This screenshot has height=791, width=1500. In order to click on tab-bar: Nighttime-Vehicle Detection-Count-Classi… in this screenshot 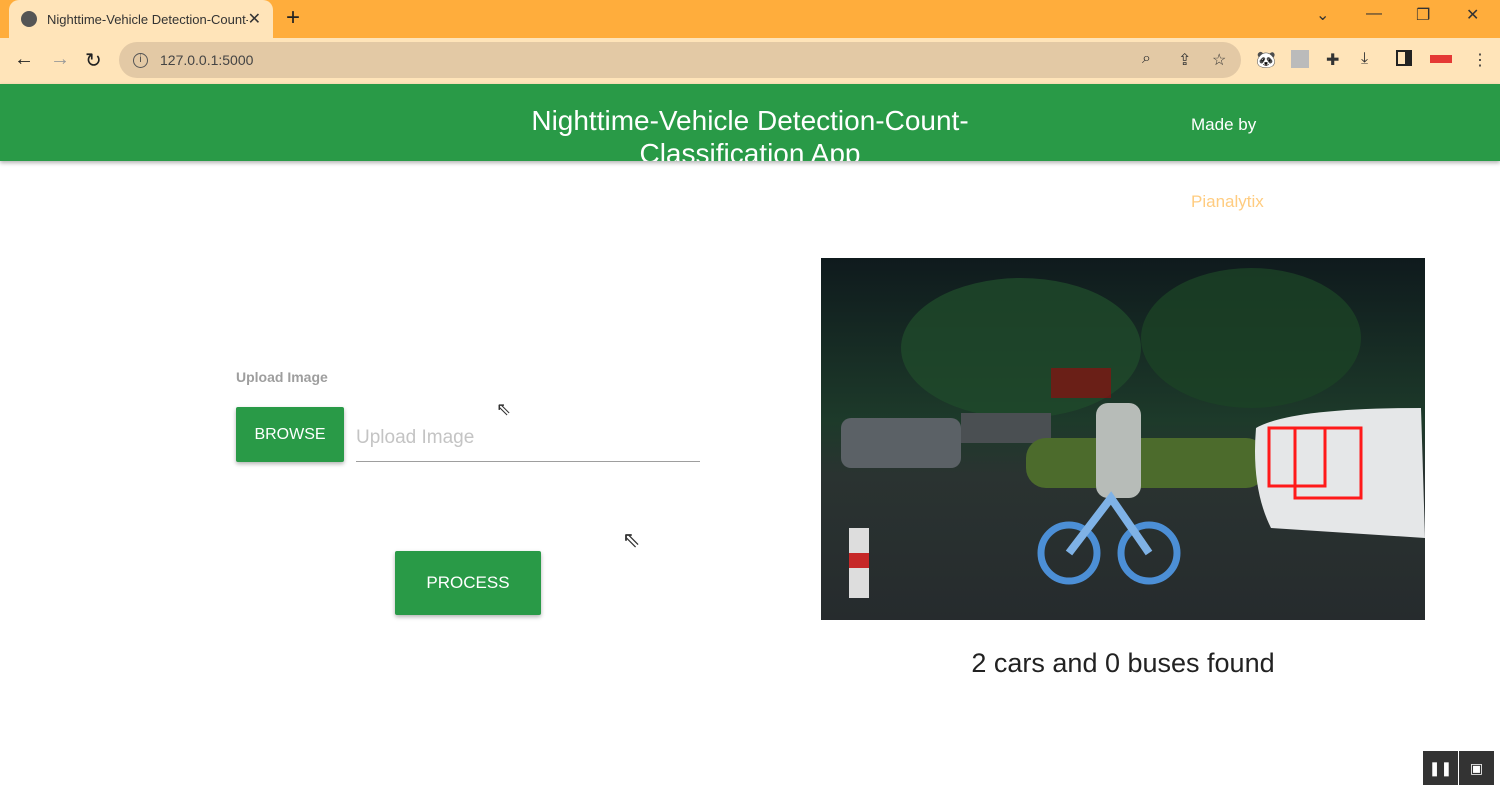, I will do `click(750, 19)`.